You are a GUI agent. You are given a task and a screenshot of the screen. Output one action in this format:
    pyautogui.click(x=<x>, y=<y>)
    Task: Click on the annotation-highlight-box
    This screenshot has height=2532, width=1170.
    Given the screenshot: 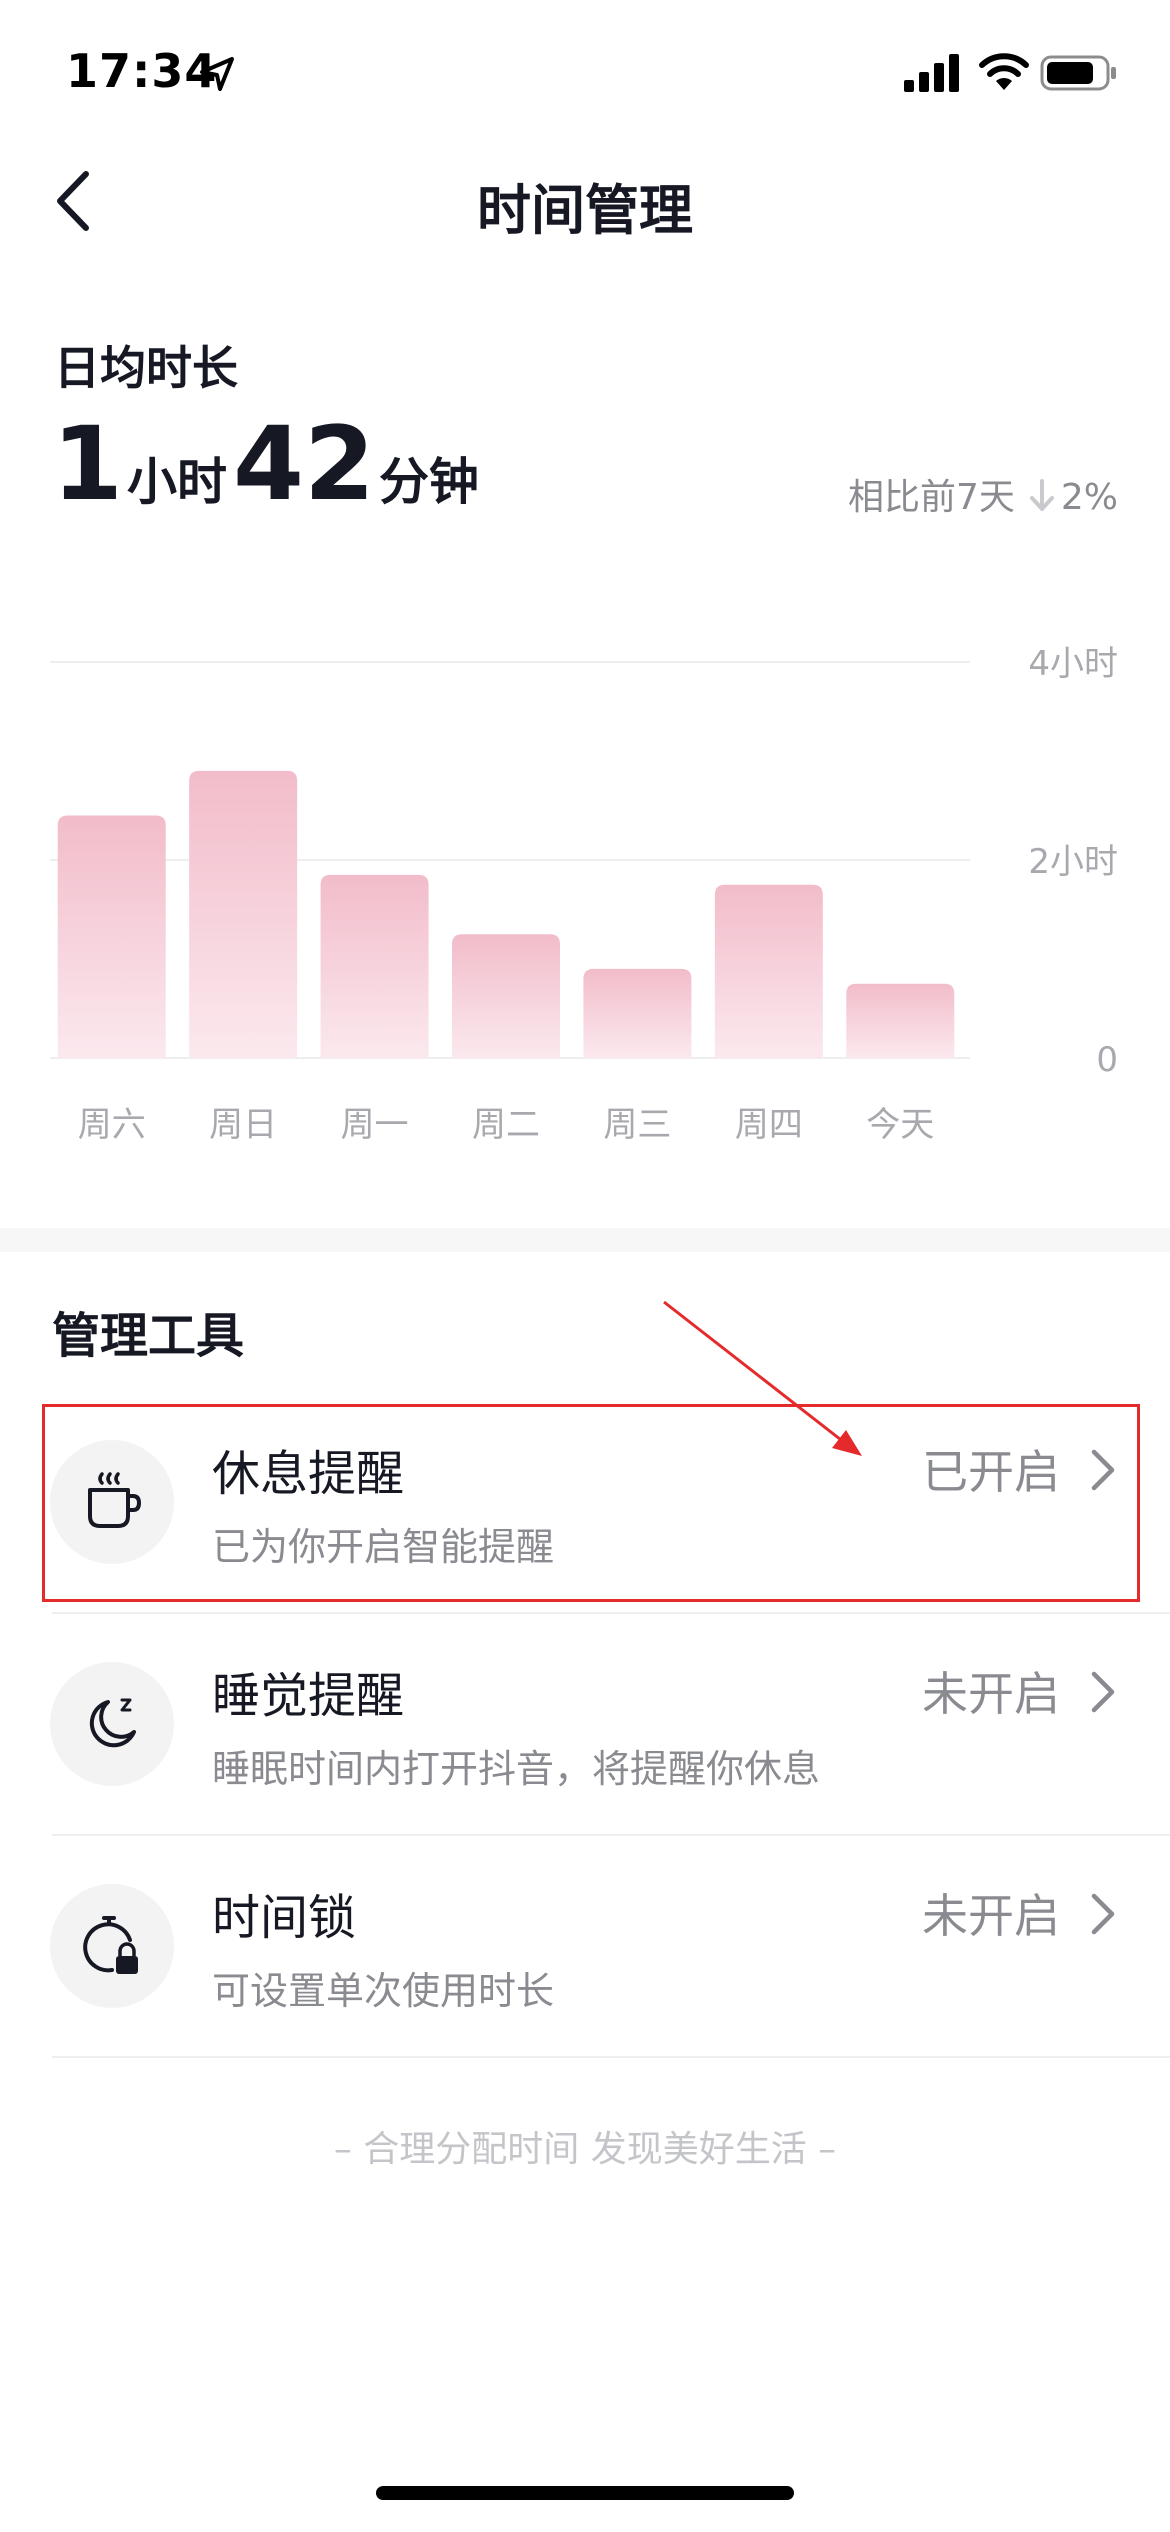 What is the action you would take?
    pyautogui.click(x=591, y=1503)
    